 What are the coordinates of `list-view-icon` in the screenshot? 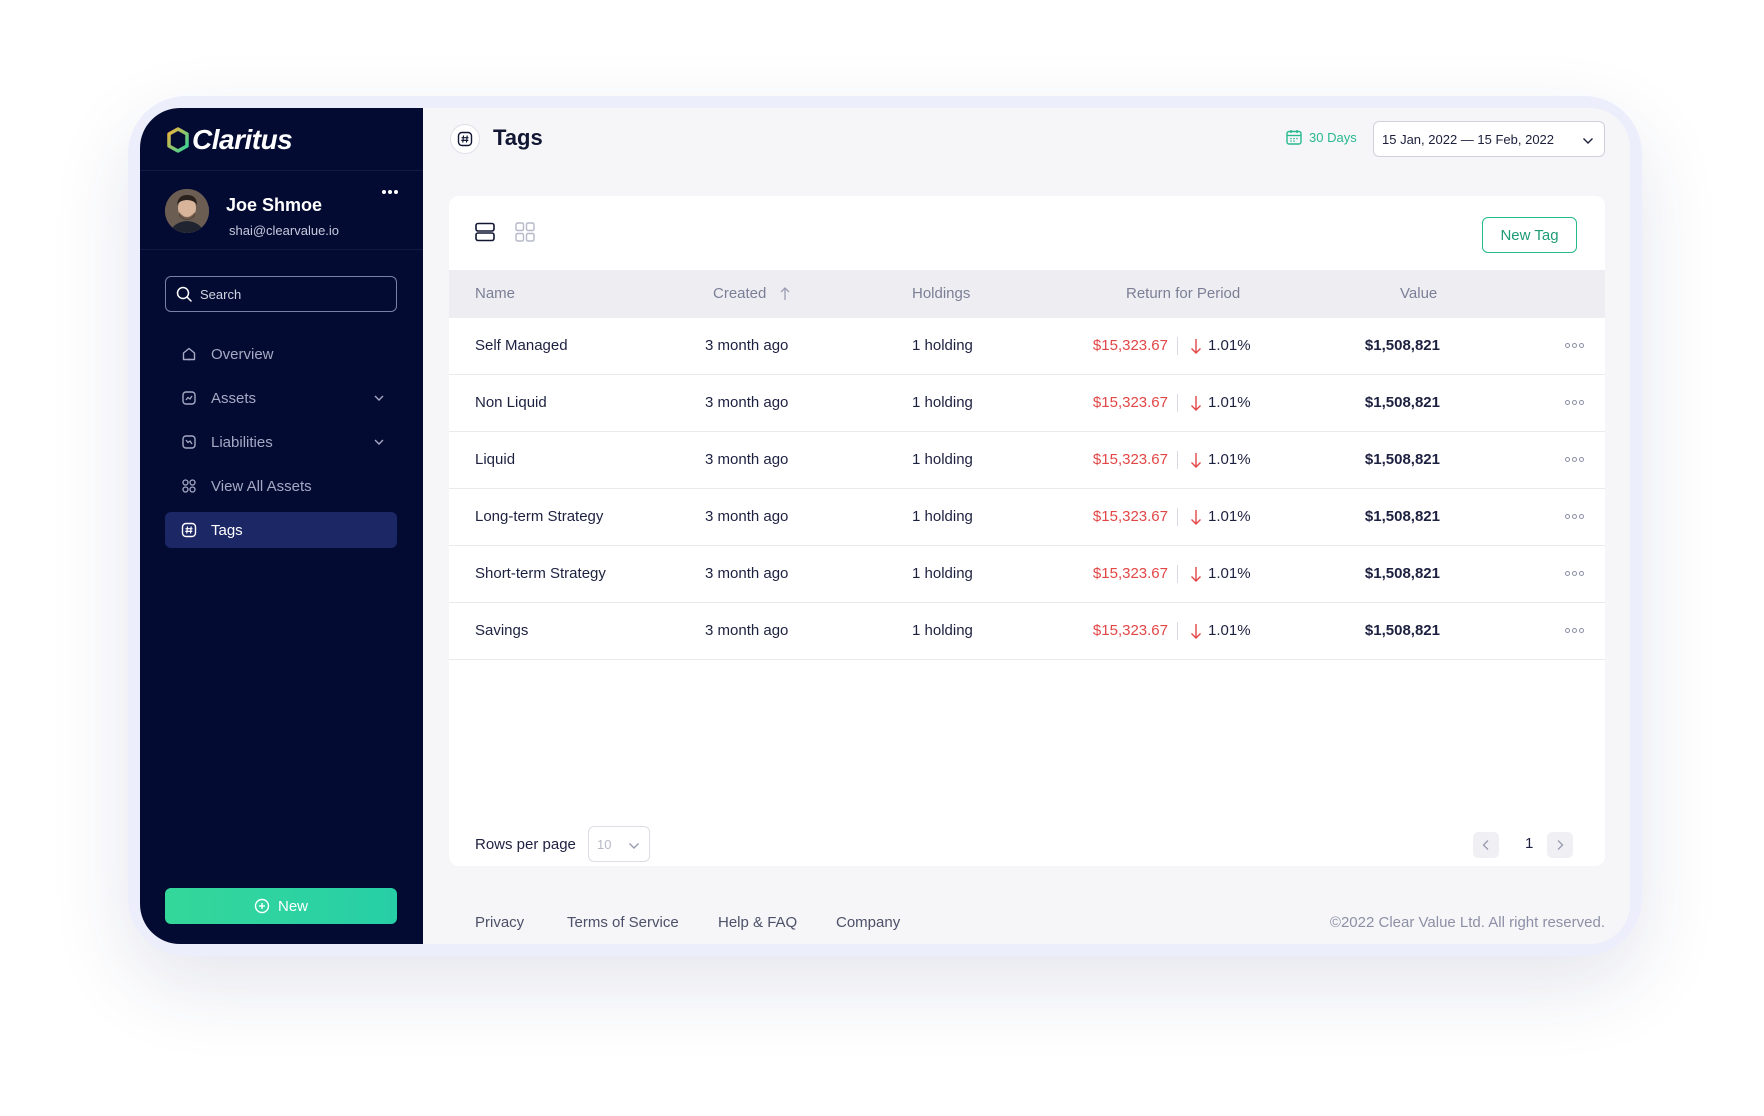 It's located at (485, 232).